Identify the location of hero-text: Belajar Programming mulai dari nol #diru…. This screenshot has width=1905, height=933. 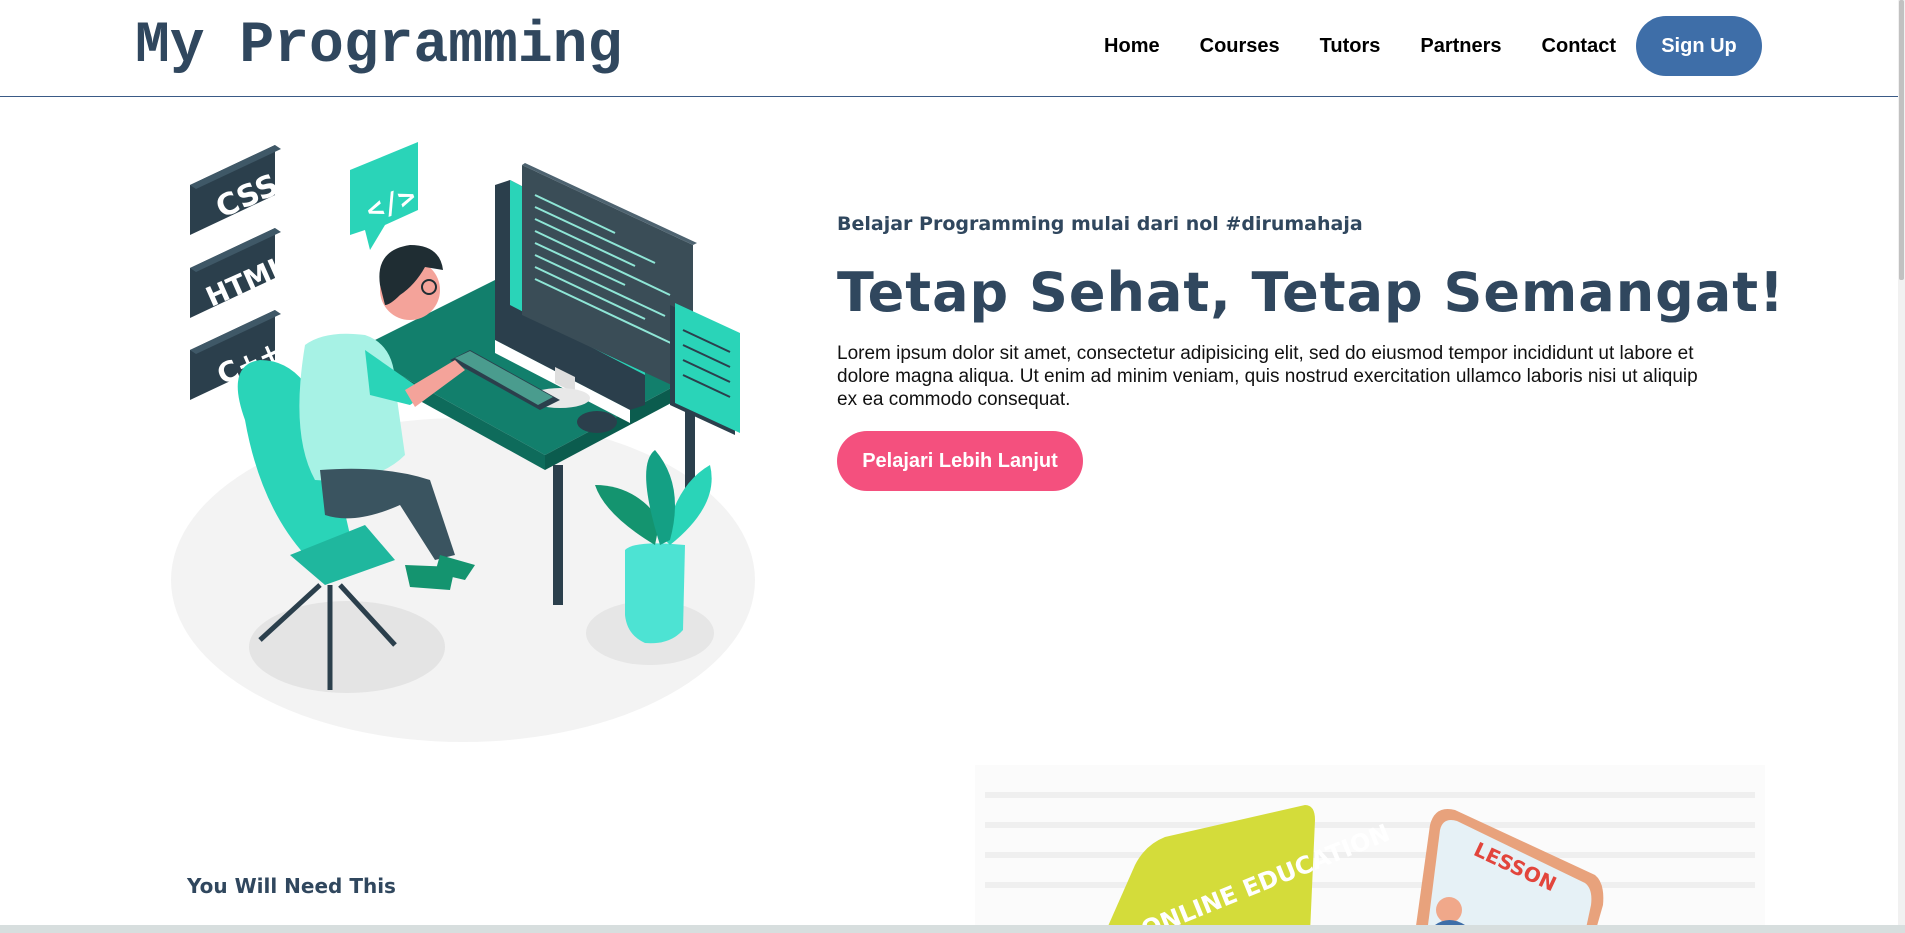
(1311, 352).